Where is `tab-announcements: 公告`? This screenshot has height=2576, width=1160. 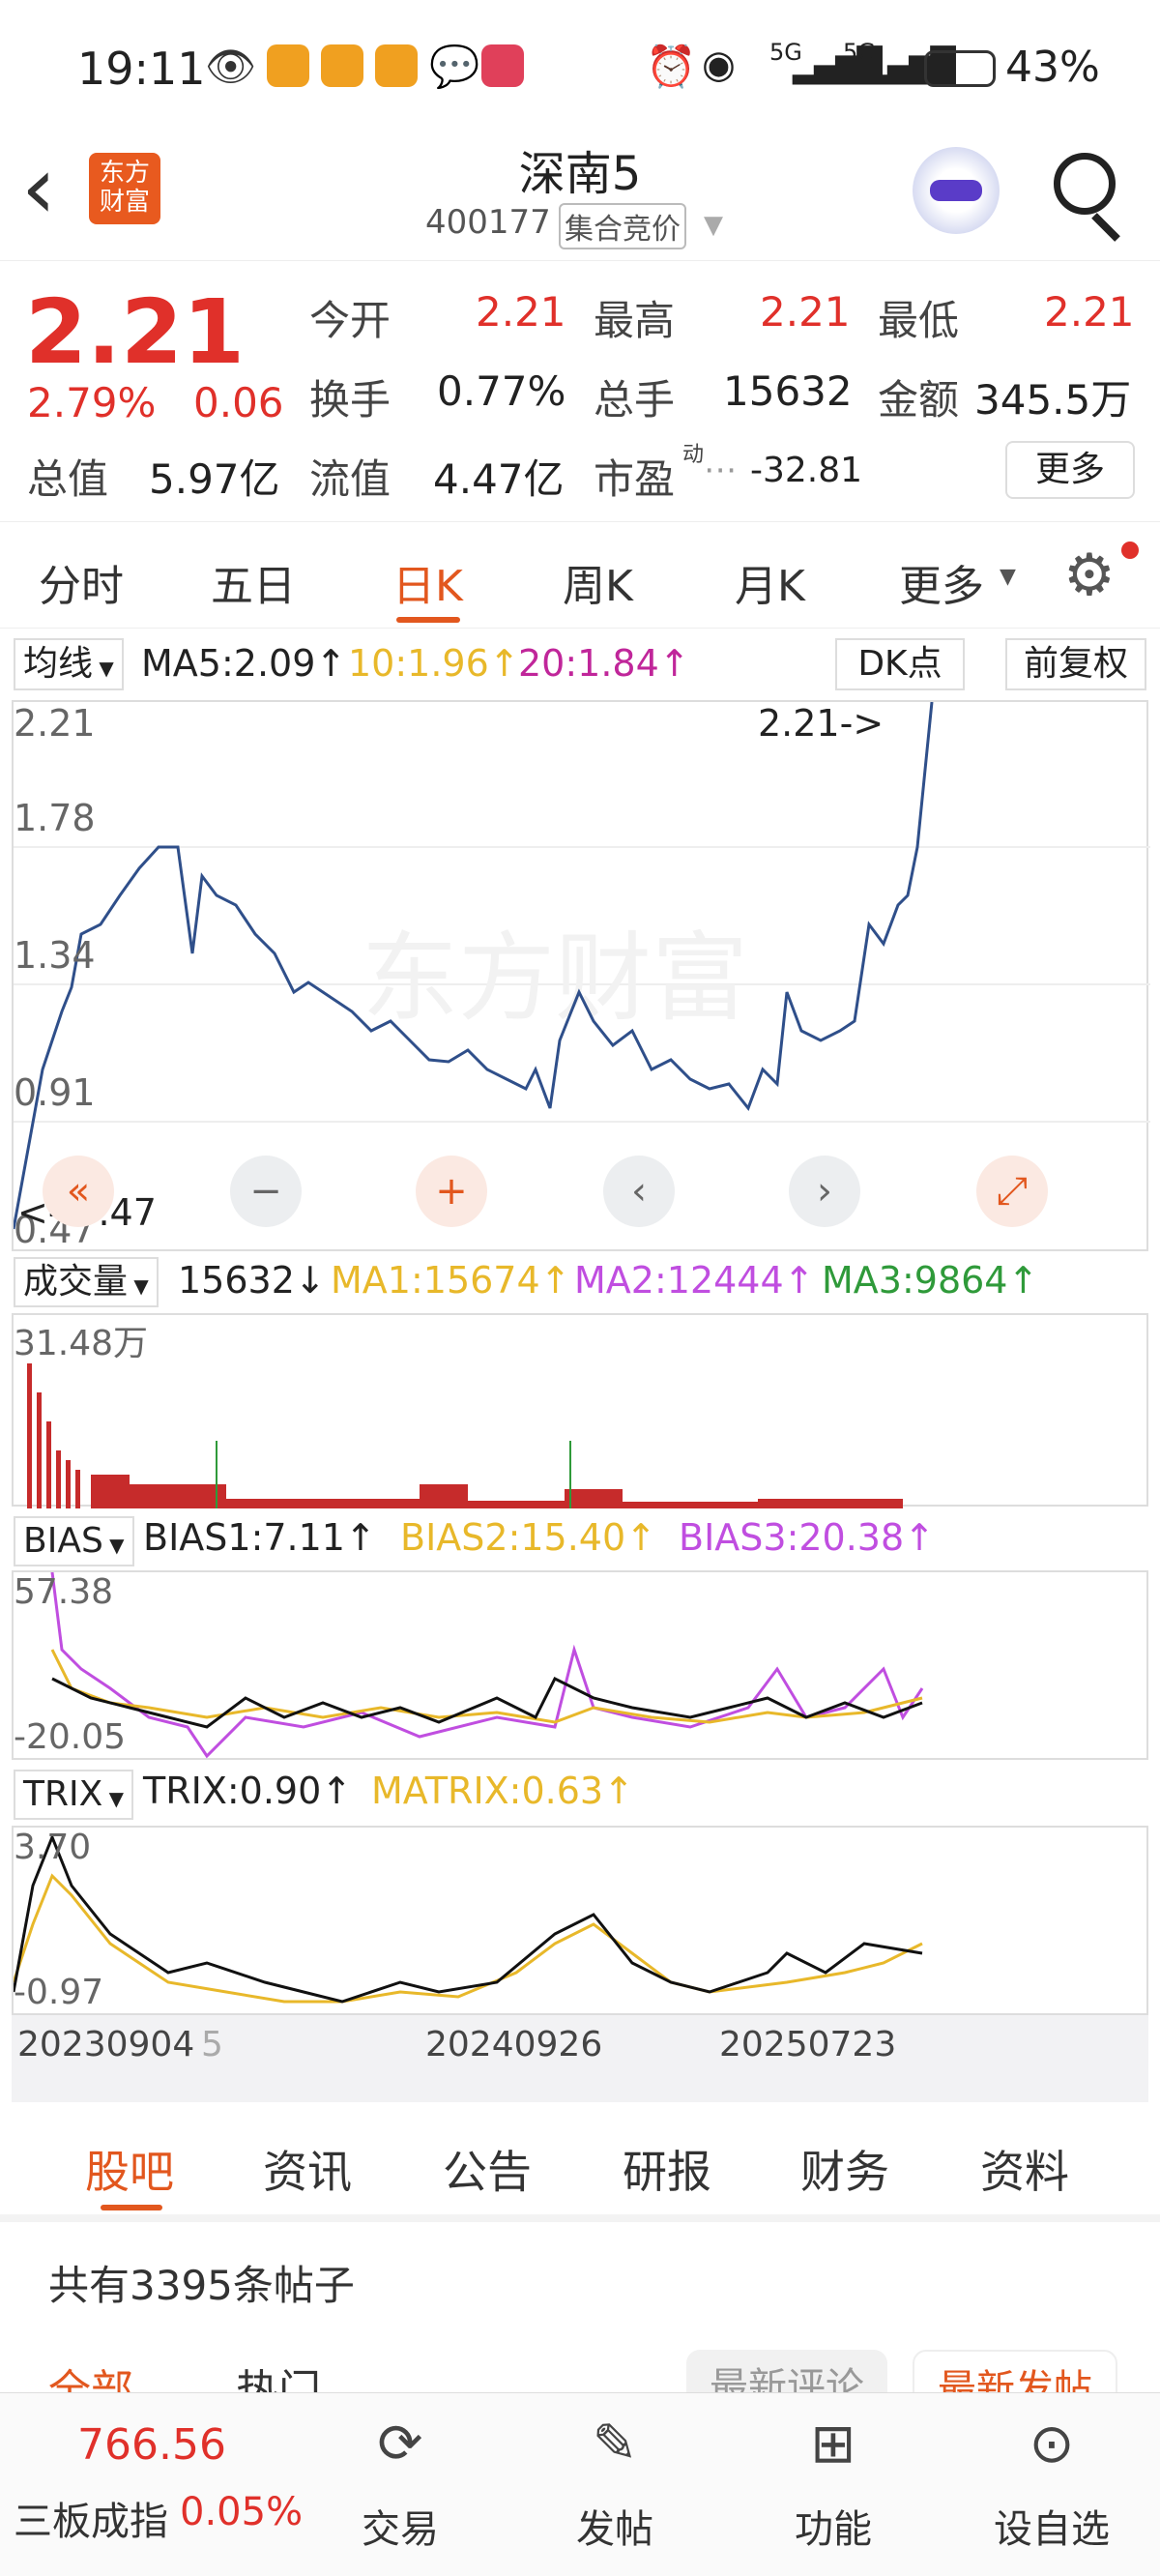
tab-announcements: 公告 is located at coordinates (487, 2169).